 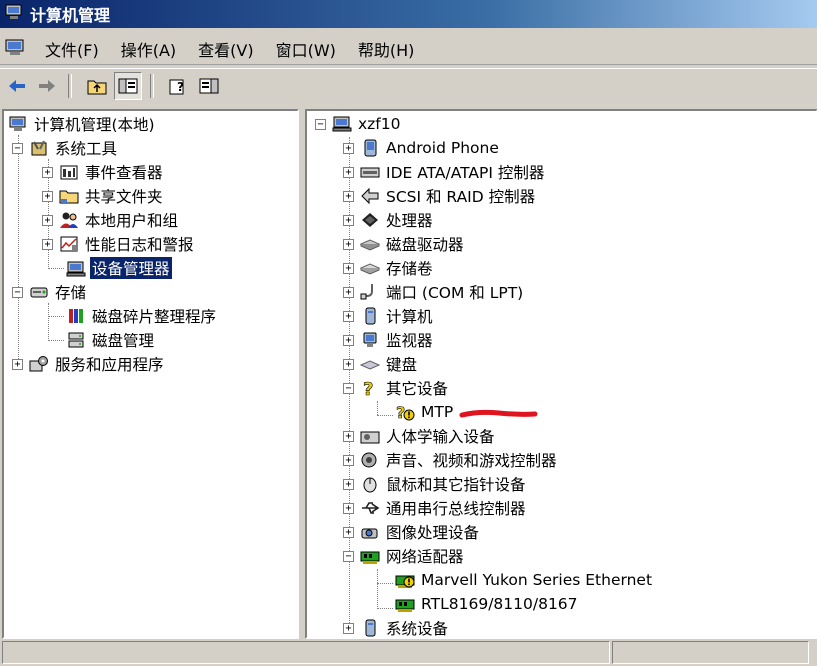 What do you see at coordinates (381, 364) in the screenshot?
I see `device-keyboards: + 键盘` at bounding box center [381, 364].